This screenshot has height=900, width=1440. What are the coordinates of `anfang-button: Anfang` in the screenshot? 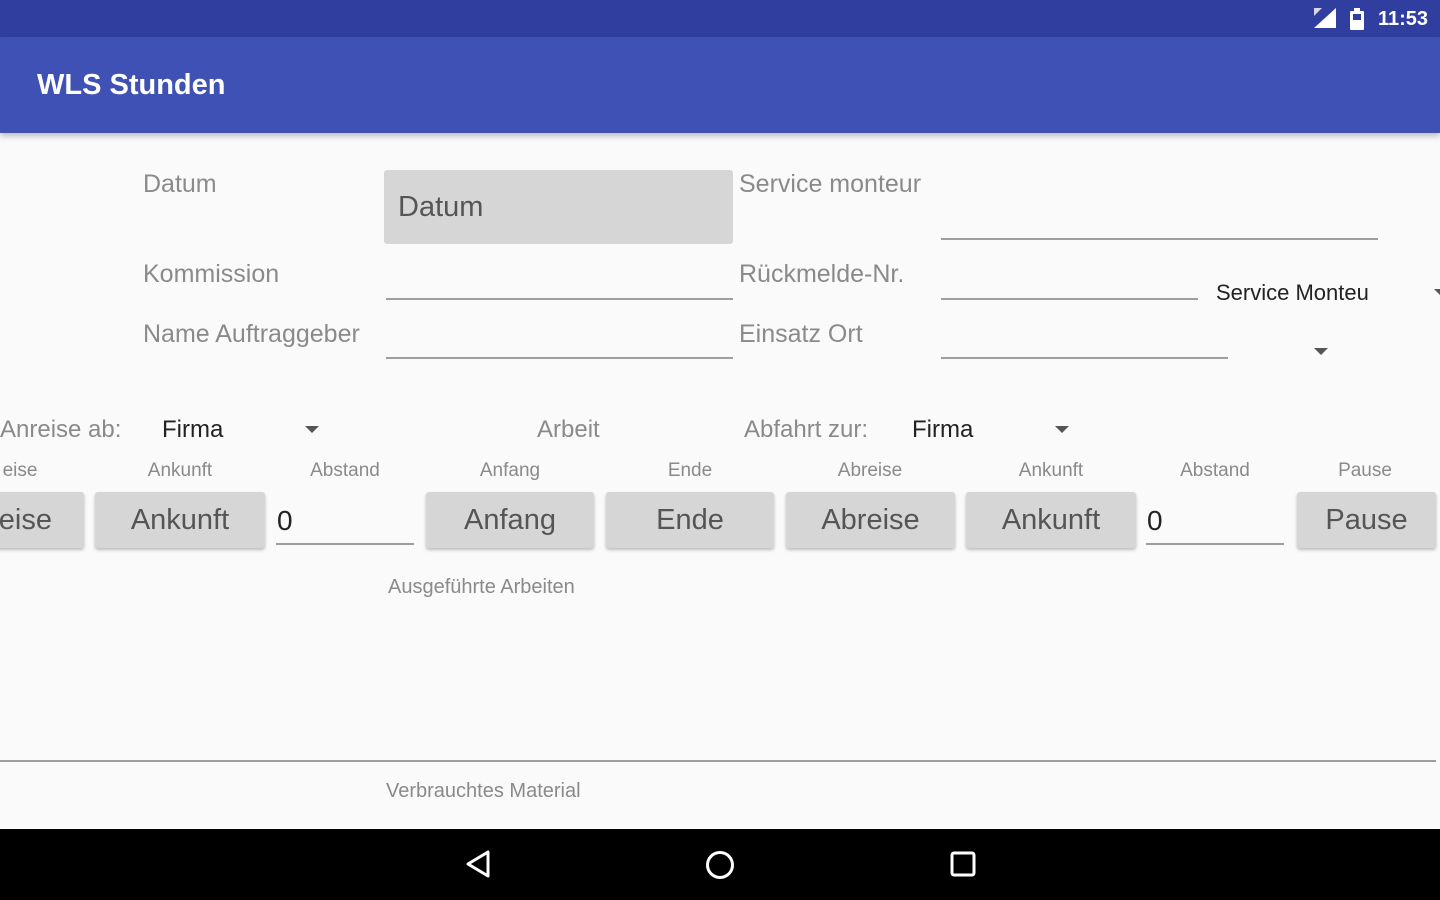 It's located at (510, 520).